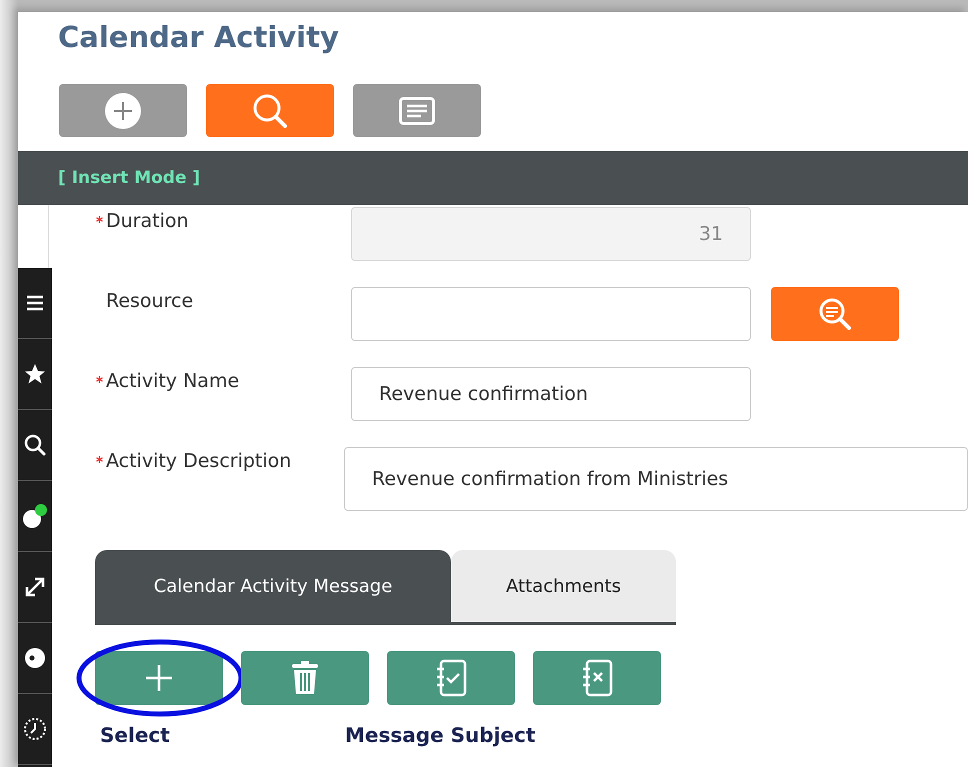 This screenshot has height=767, width=968. What do you see at coordinates (147, 221) in the screenshot?
I see `field-label: Duration` at bounding box center [147, 221].